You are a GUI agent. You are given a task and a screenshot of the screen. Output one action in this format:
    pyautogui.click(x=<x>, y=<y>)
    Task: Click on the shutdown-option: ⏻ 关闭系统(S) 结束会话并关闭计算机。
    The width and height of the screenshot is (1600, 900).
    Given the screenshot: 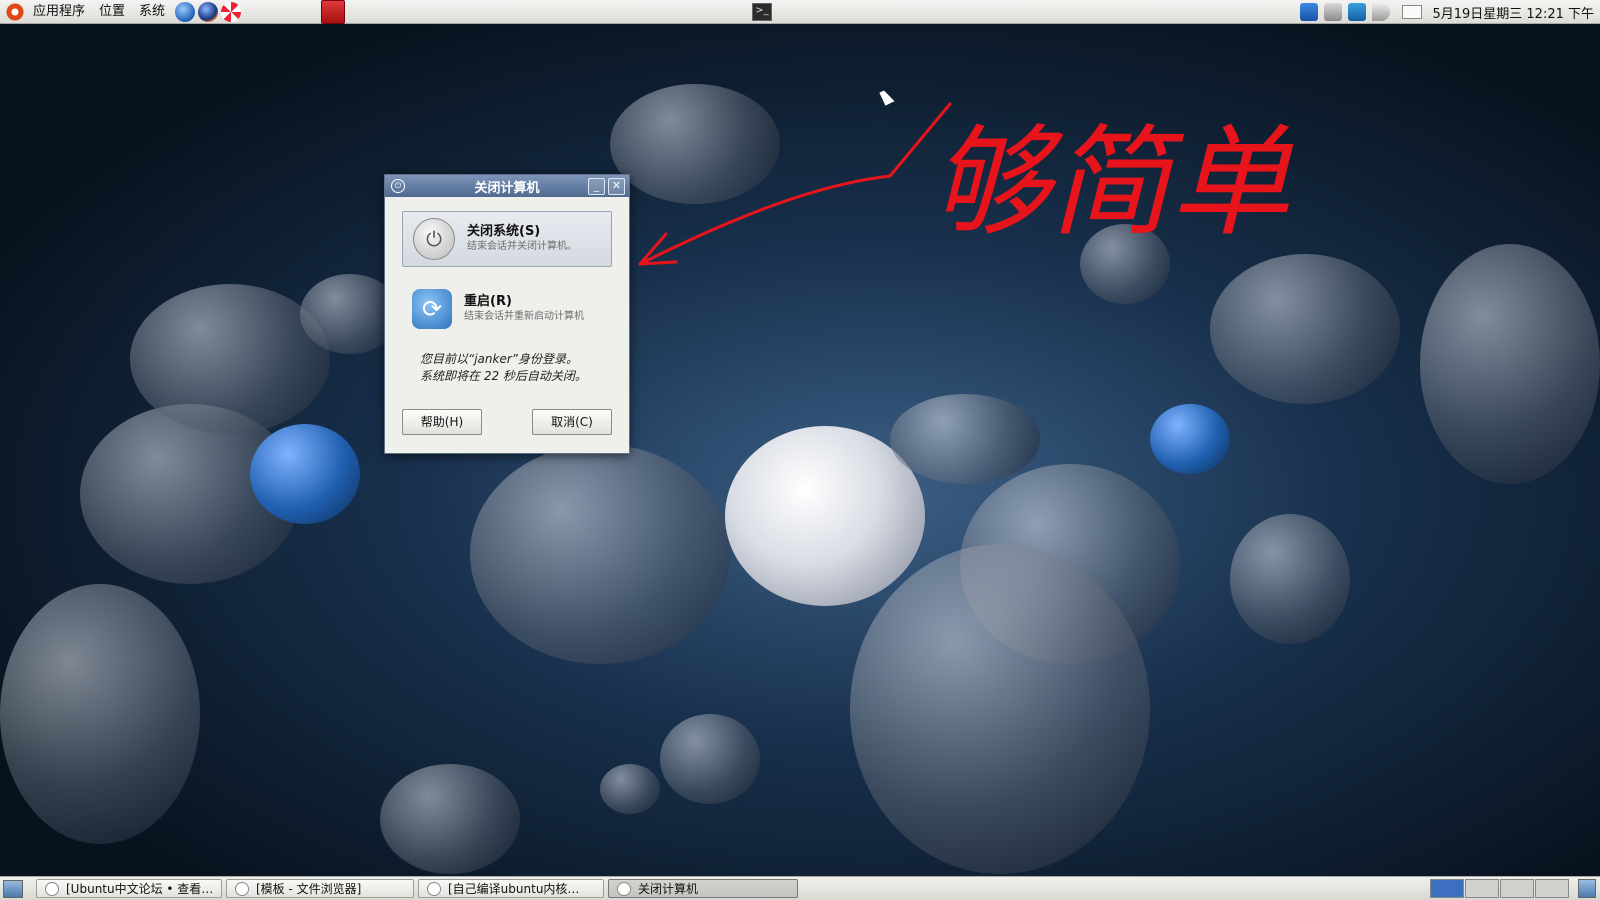 What is the action you would take?
    pyautogui.click(x=507, y=239)
    